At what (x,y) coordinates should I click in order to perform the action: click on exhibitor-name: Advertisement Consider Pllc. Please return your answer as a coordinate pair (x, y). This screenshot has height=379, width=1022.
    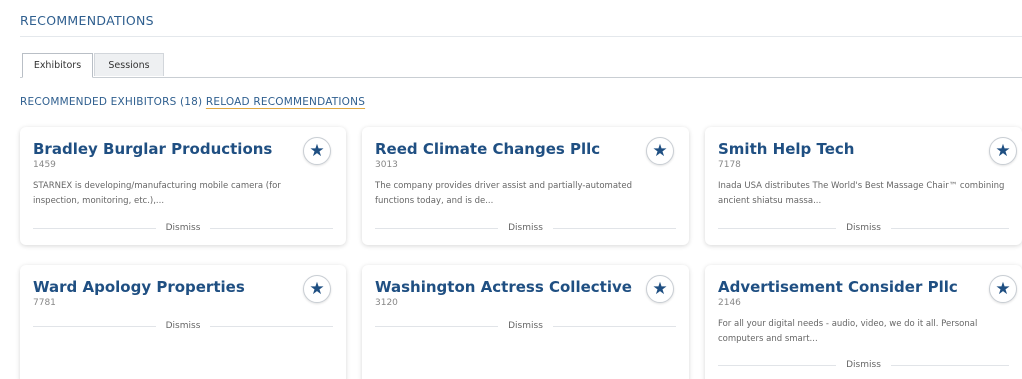
    Looking at the image, I should click on (838, 287).